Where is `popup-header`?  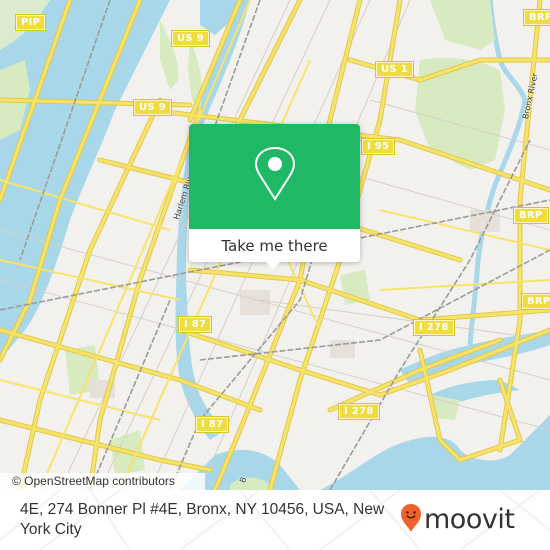
popup-header is located at coordinates (274, 176).